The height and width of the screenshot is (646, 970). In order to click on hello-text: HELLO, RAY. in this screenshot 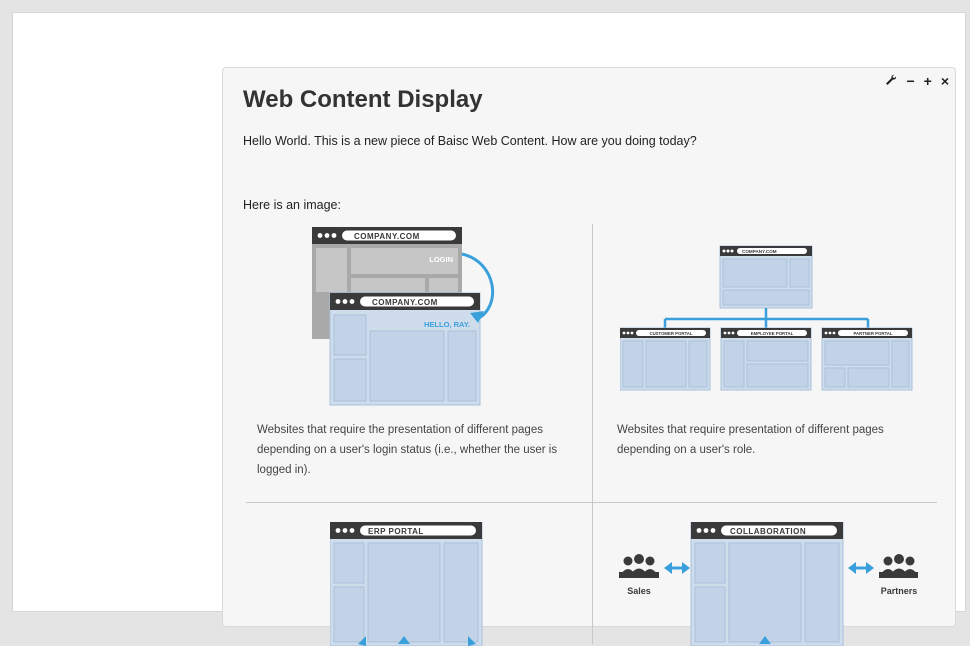, I will do `click(447, 324)`.